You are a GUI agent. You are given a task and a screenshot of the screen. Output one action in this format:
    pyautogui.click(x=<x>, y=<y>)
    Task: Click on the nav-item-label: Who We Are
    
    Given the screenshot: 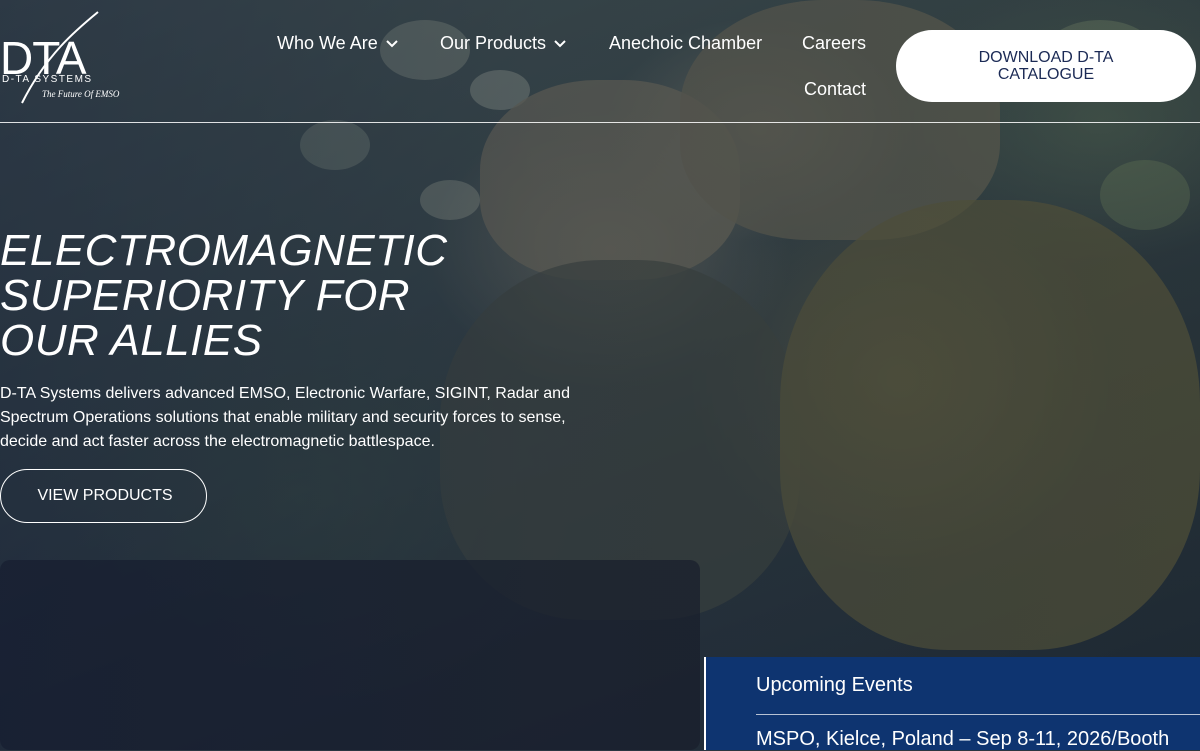 What is the action you would take?
    pyautogui.click(x=327, y=43)
    